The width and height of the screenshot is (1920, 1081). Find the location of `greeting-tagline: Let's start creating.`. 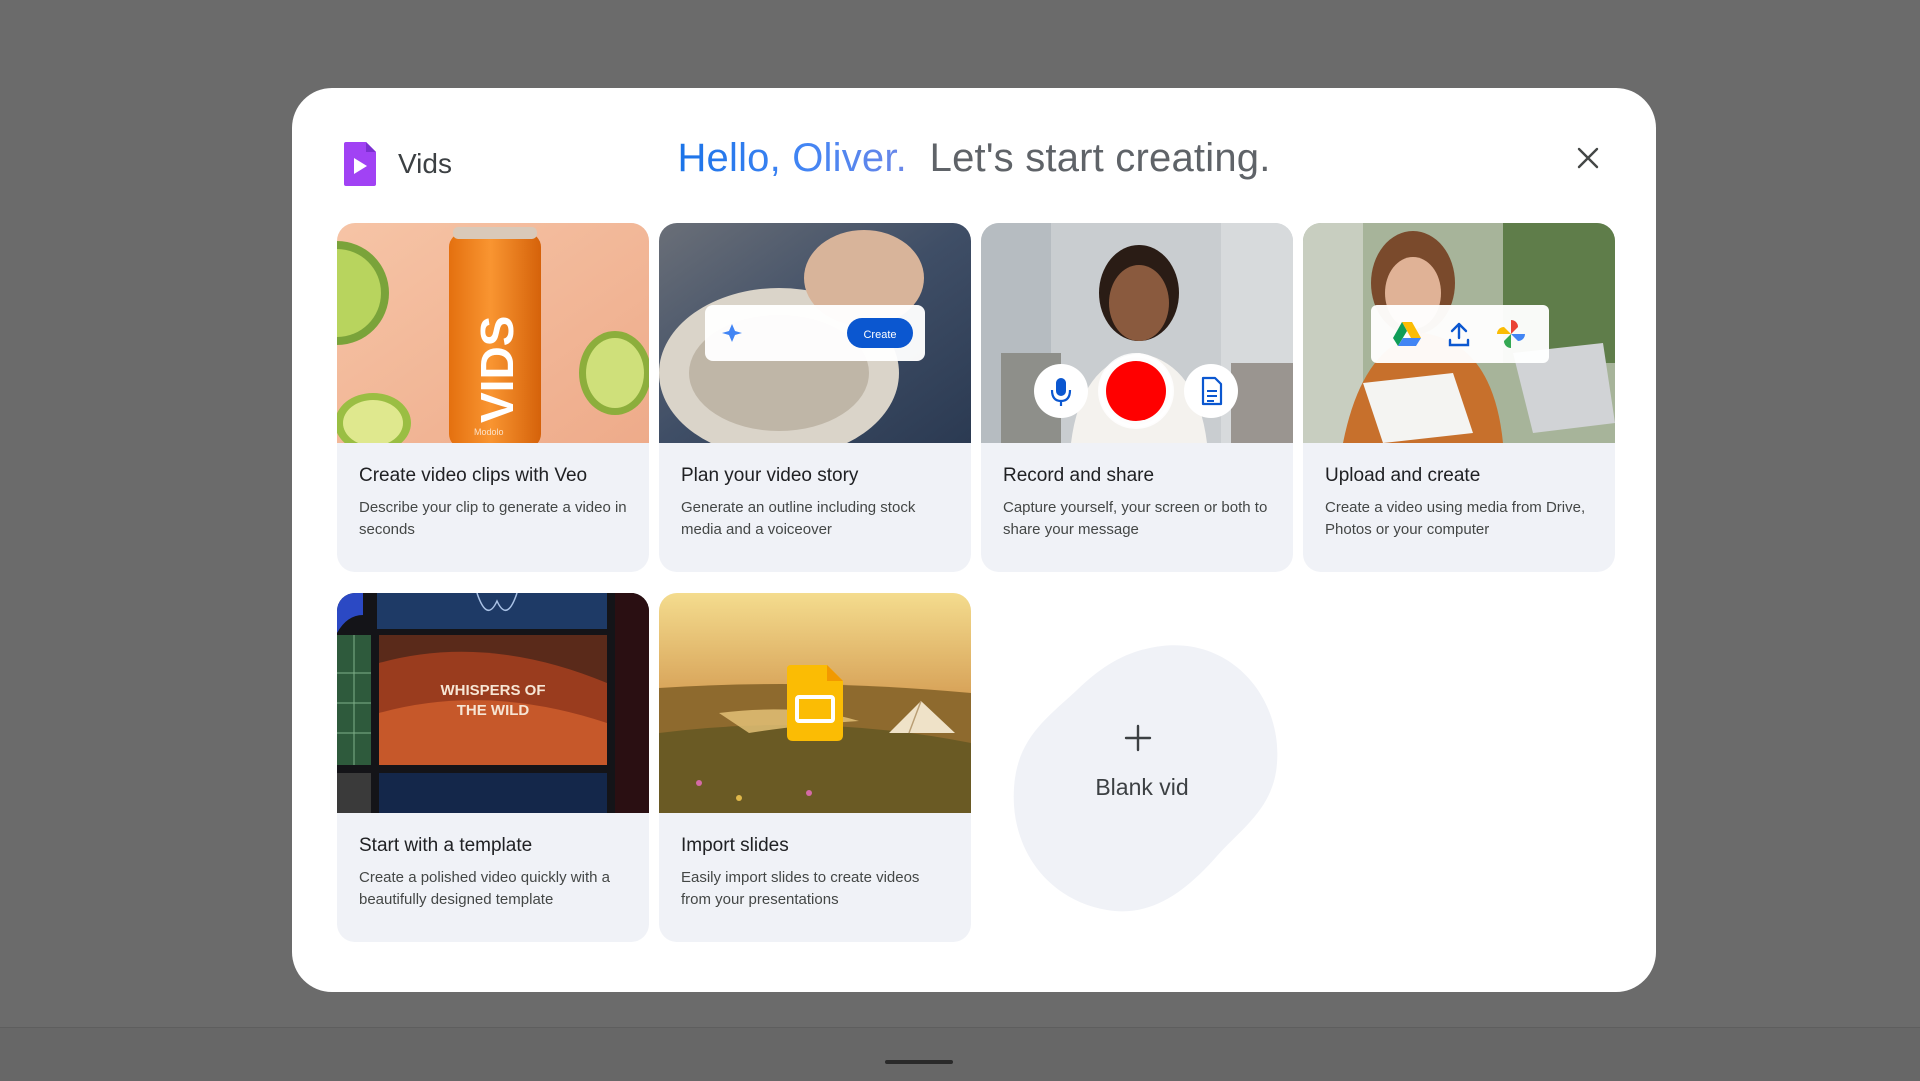

greeting-tagline: Let's start creating. is located at coordinates (1100, 158).